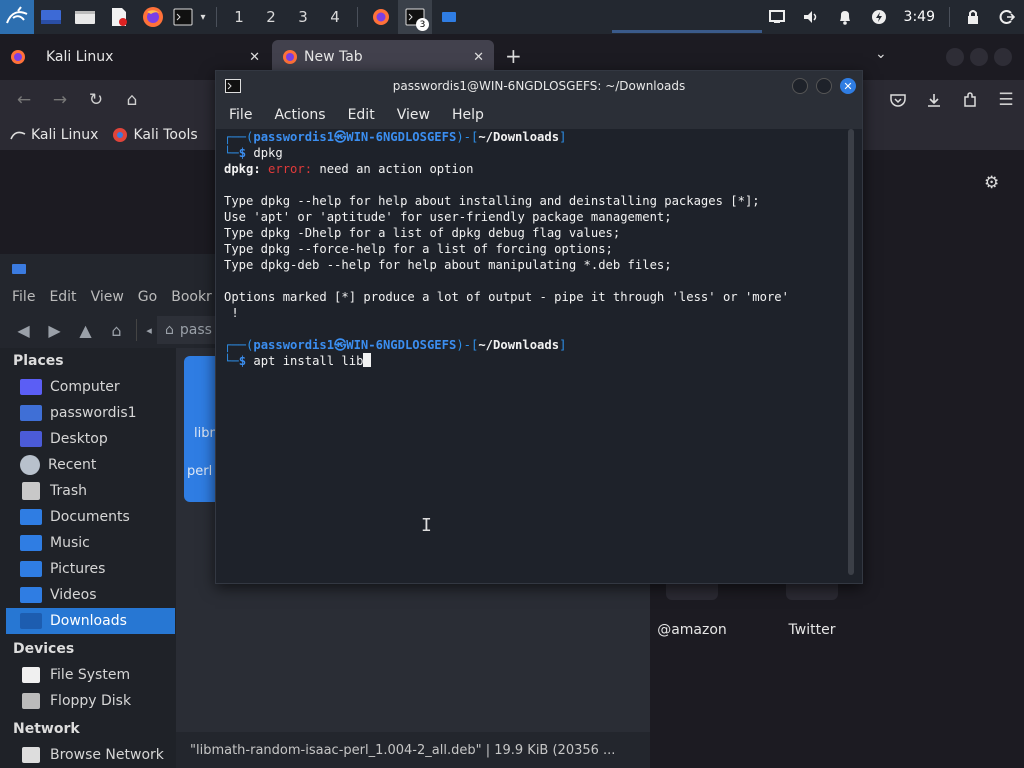  I want to click on lock-screen-icon, so click(973, 17).